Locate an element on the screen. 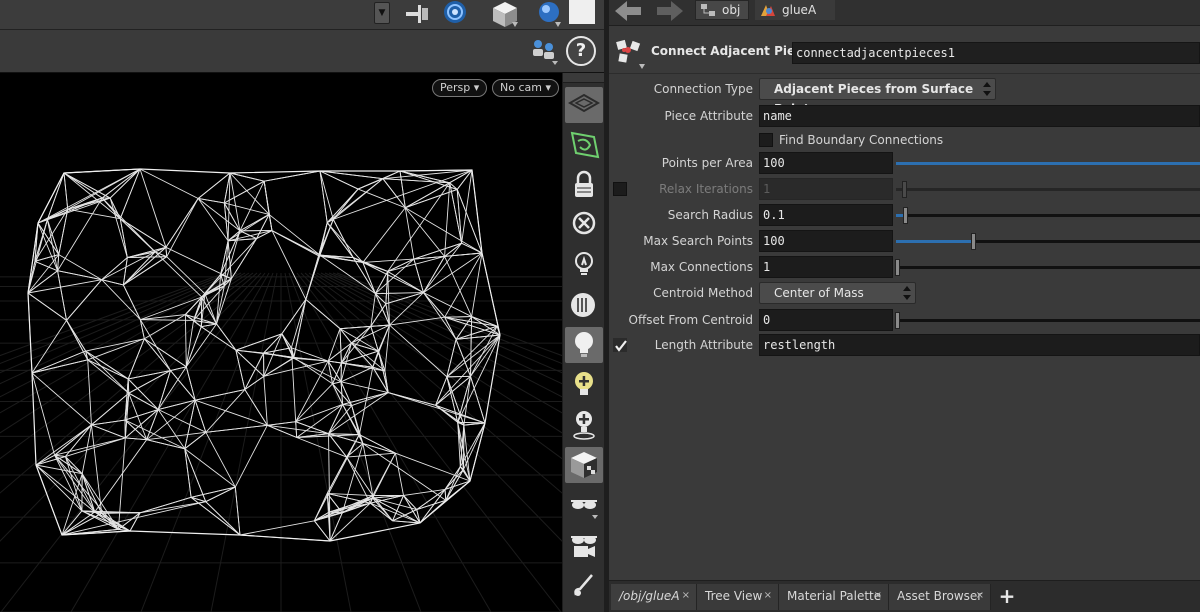  offset-from-centroid-slider is located at coordinates (1047, 320).